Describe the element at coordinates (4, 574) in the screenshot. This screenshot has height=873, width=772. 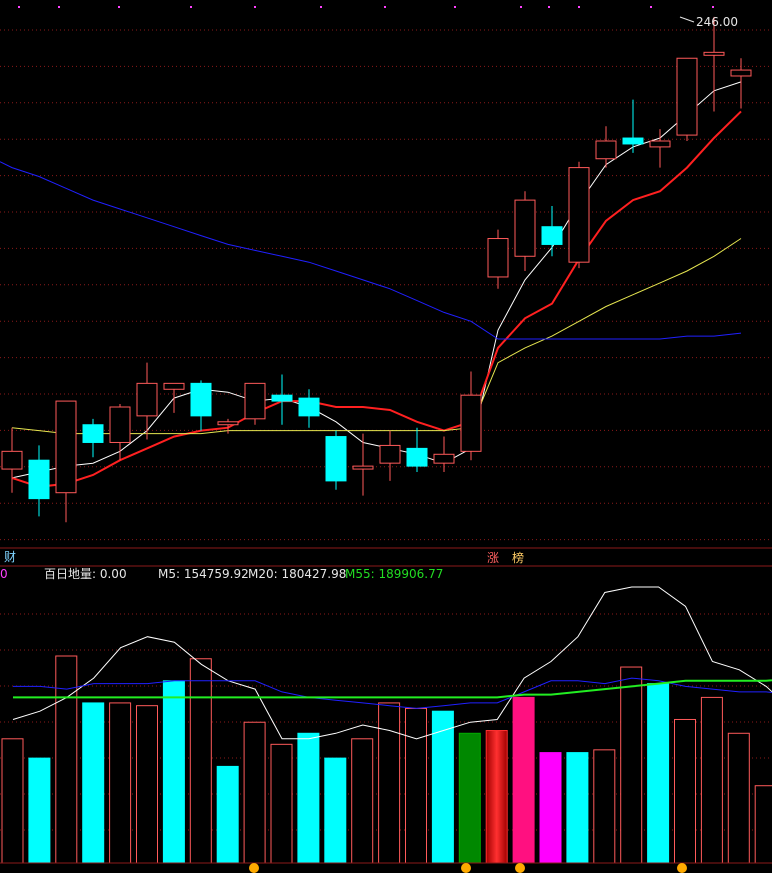
I see `volume-left-mark: 0` at that location.